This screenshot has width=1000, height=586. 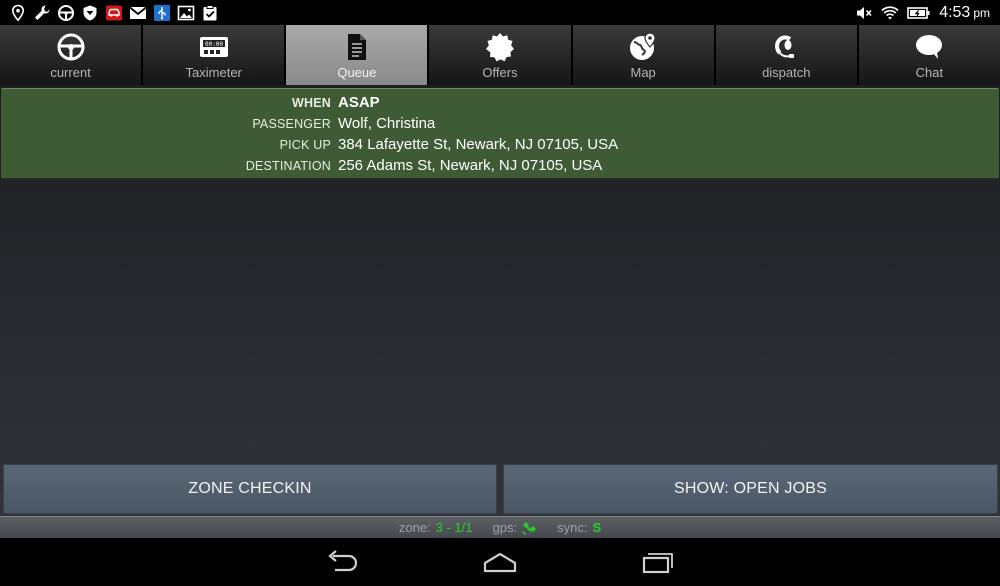 What do you see at coordinates (929, 72) in the screenshot?
I see `tab-label: Chat` at bounding box center [929, 72].